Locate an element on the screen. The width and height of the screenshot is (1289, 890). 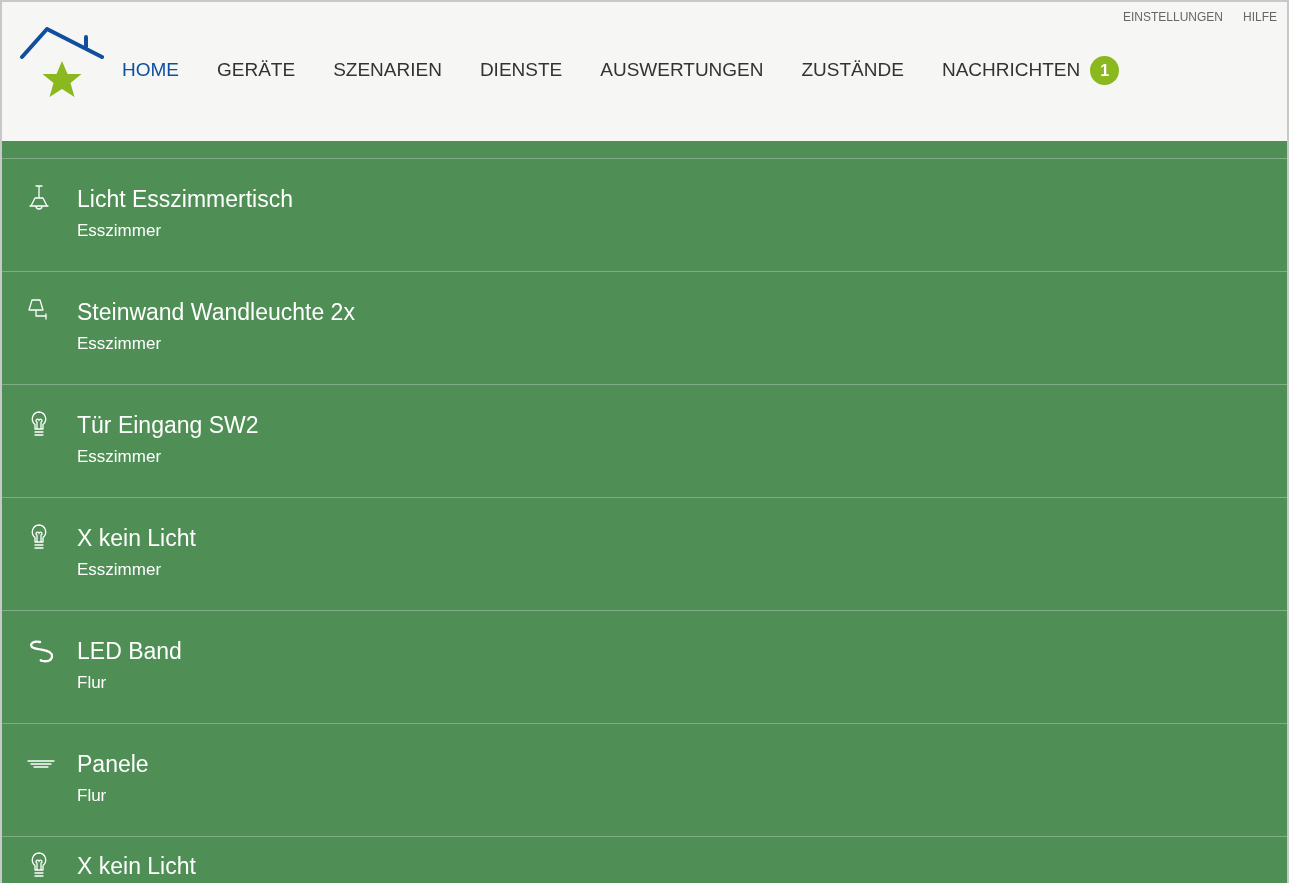
nav-tab: HOME is located at coordinates (150, 70).